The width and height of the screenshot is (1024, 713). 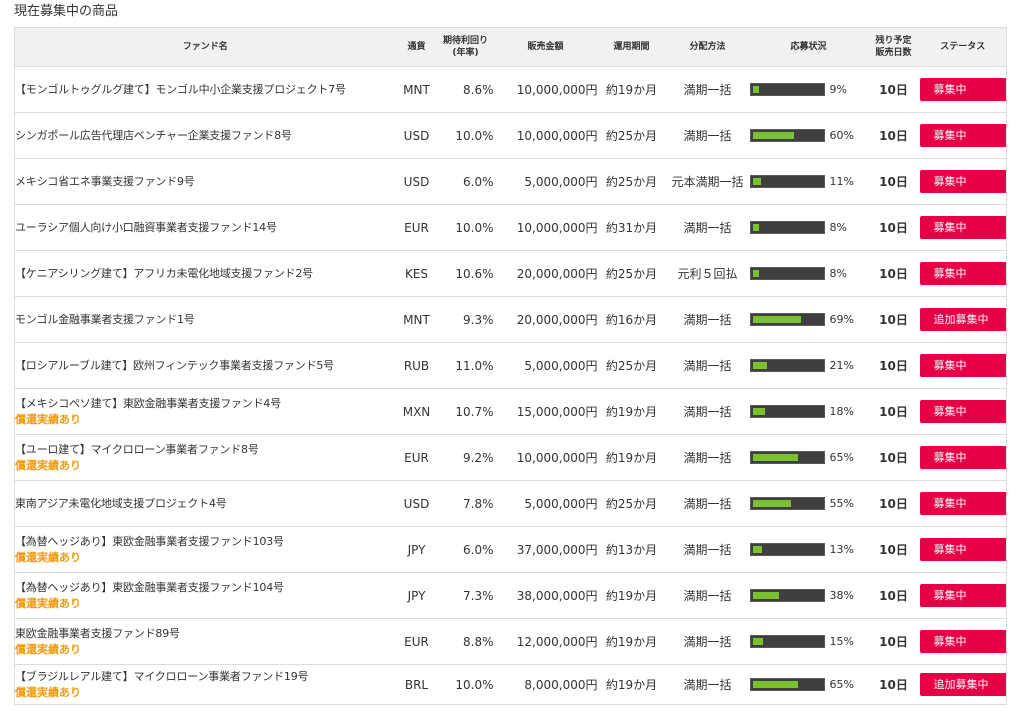 I want to click on operation-period-cell: 約31か月, so click(x=631, y=227).